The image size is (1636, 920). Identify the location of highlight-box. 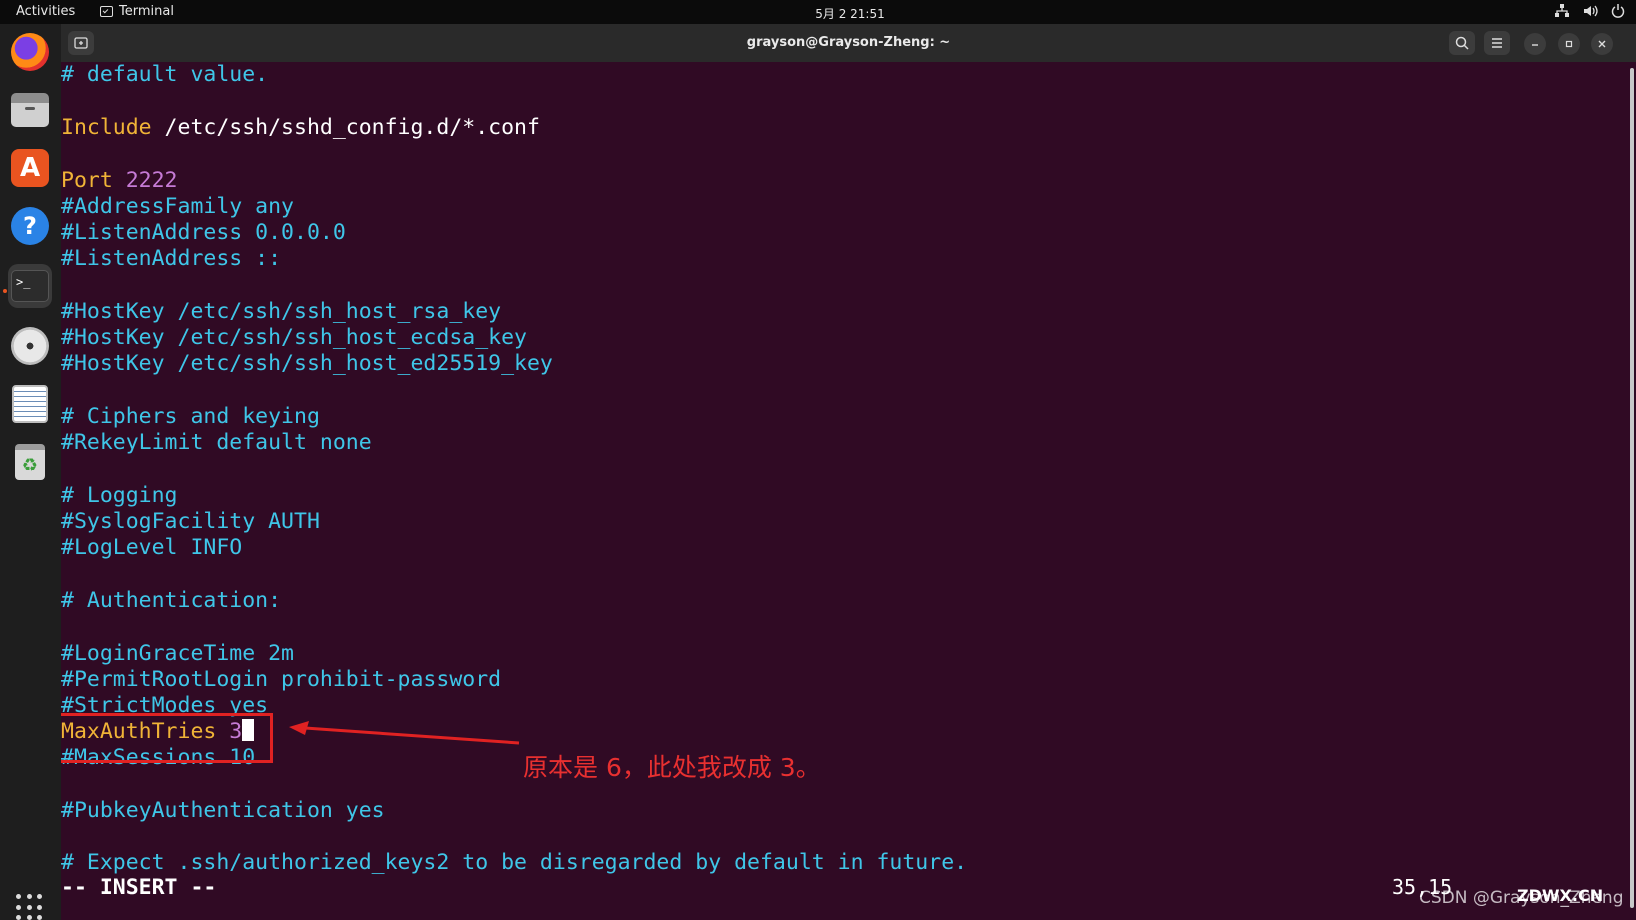
(167, 738).